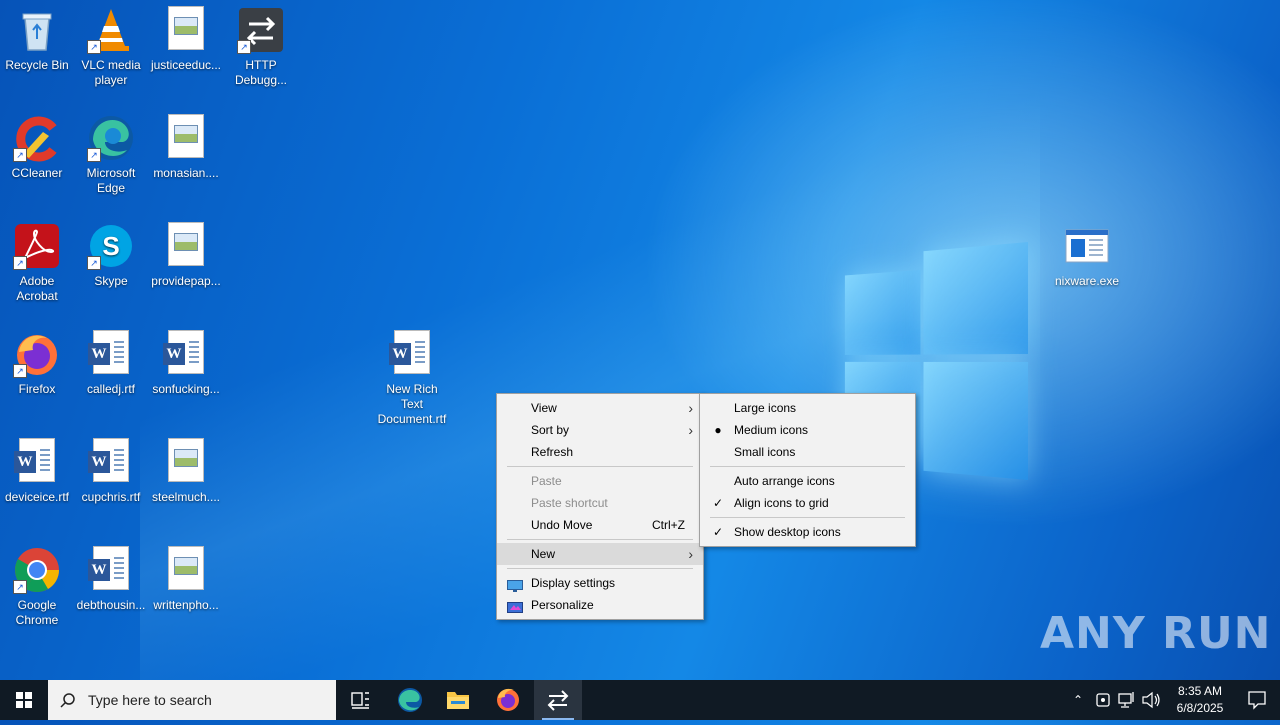 Image resolution: width=1280 pixels, height=725 pixels. What do you see at coordinates (1200, 700) in the screenshot?
I see `taskbar-clock: 8:35 AM 6/8/2025` at bounding box center [1200, 700].